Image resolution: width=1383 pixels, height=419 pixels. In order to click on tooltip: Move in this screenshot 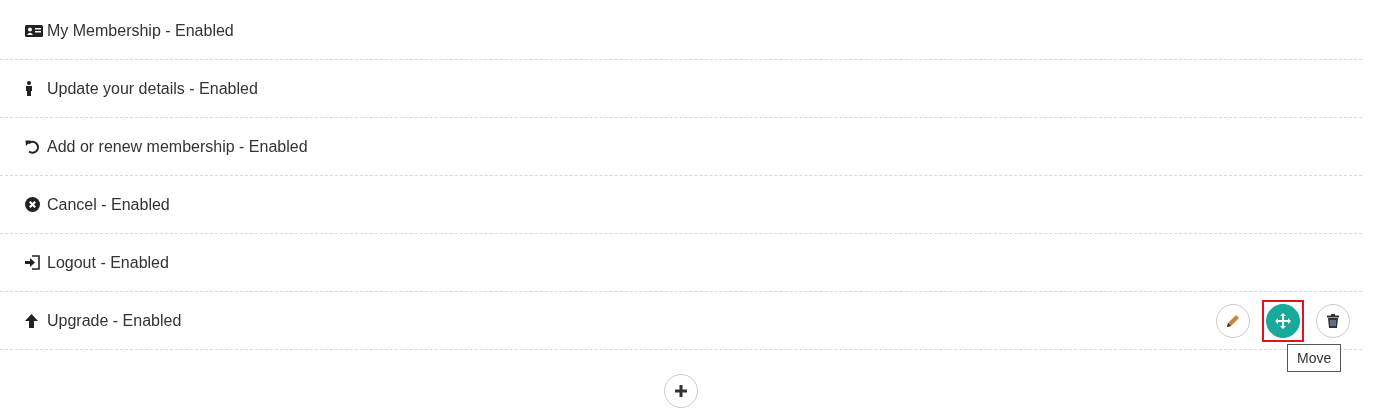, I will do `click(1314, 357)`.